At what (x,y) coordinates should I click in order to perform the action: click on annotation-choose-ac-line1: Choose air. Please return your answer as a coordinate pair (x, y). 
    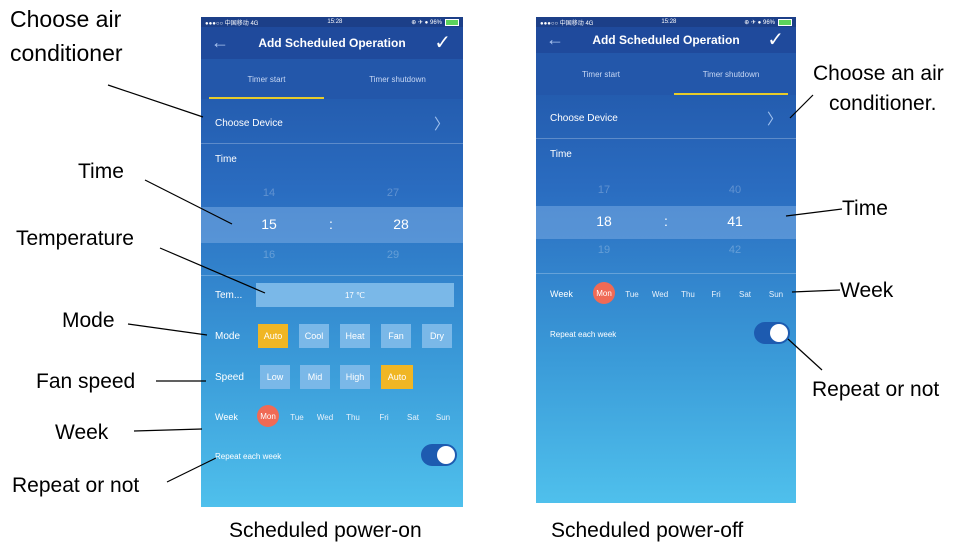
    Looking at the image, I should click on (66, 19).